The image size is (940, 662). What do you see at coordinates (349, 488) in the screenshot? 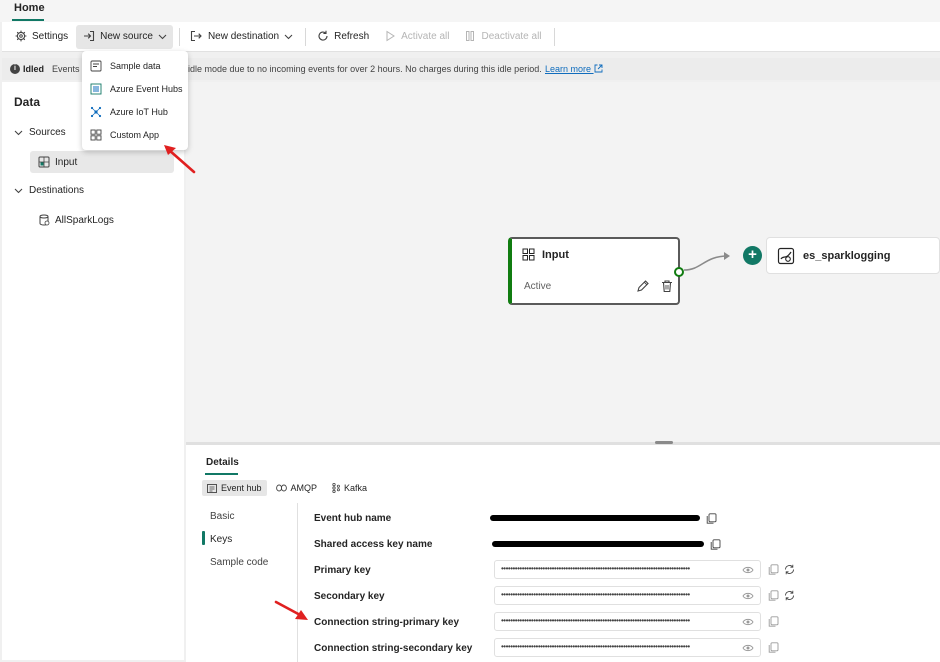
I see `tab-kafka: Kafka` at bounding box center [349, 488].